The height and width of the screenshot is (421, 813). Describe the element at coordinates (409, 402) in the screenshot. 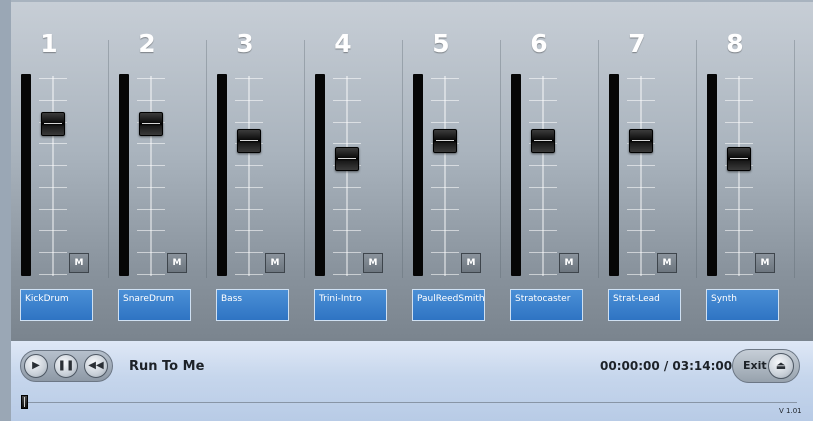

I see `progress-track` at that location.